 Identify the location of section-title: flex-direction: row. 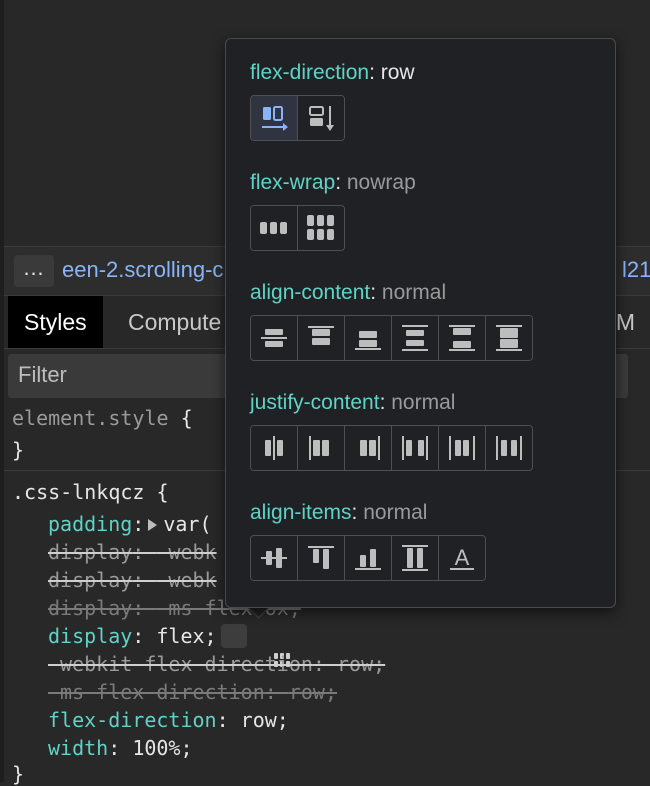
(332, 72).